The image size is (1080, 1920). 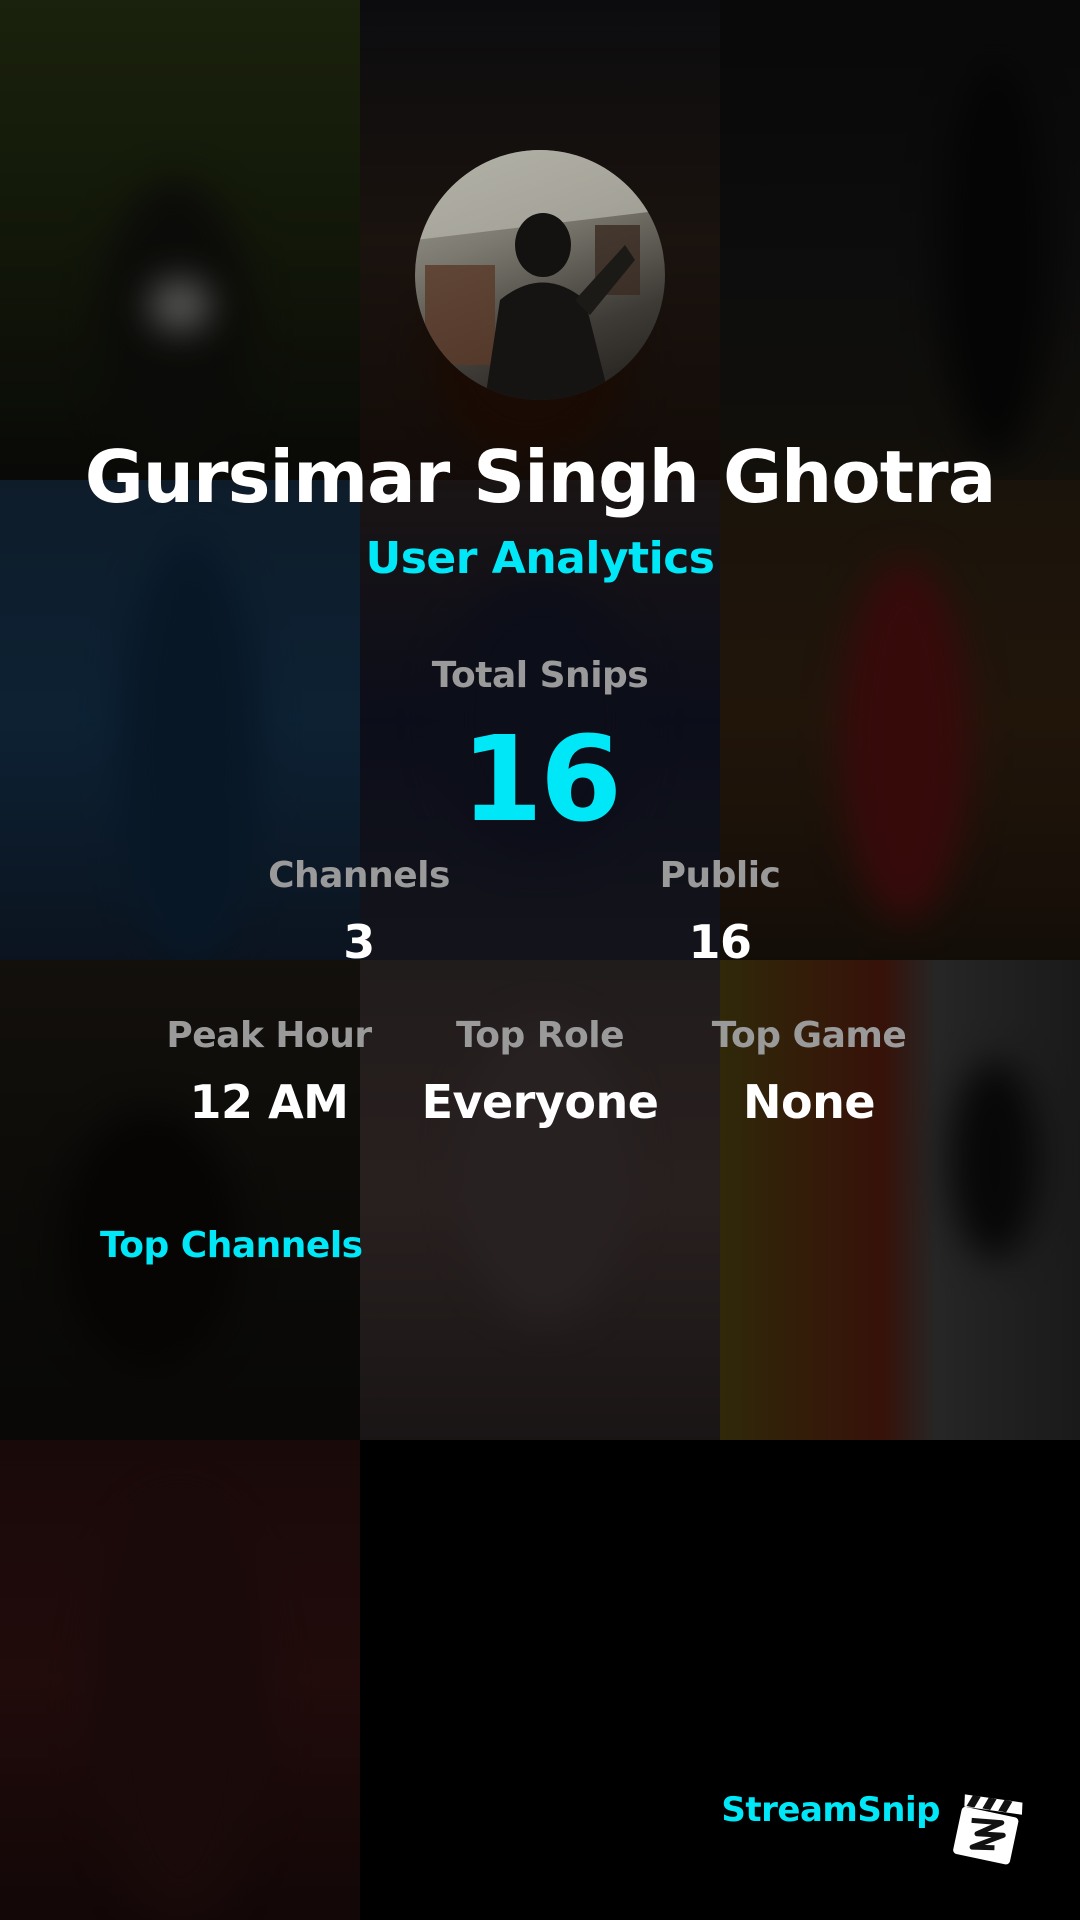 I want to click on avatar, so click(x=540, y=275).